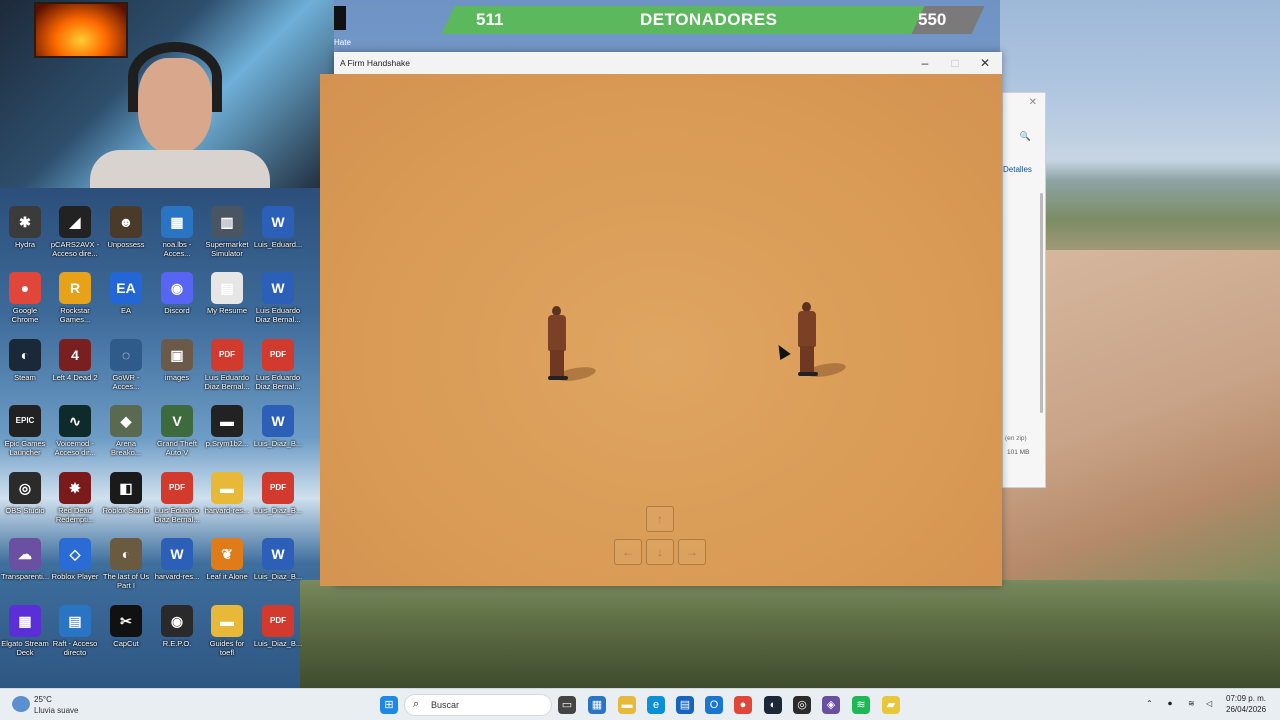 Image resolution: width=1280 pixels, height=720 pixels. I want to click on desktop-shortcut: ▬ Guides for toefl, so click(227, 631).